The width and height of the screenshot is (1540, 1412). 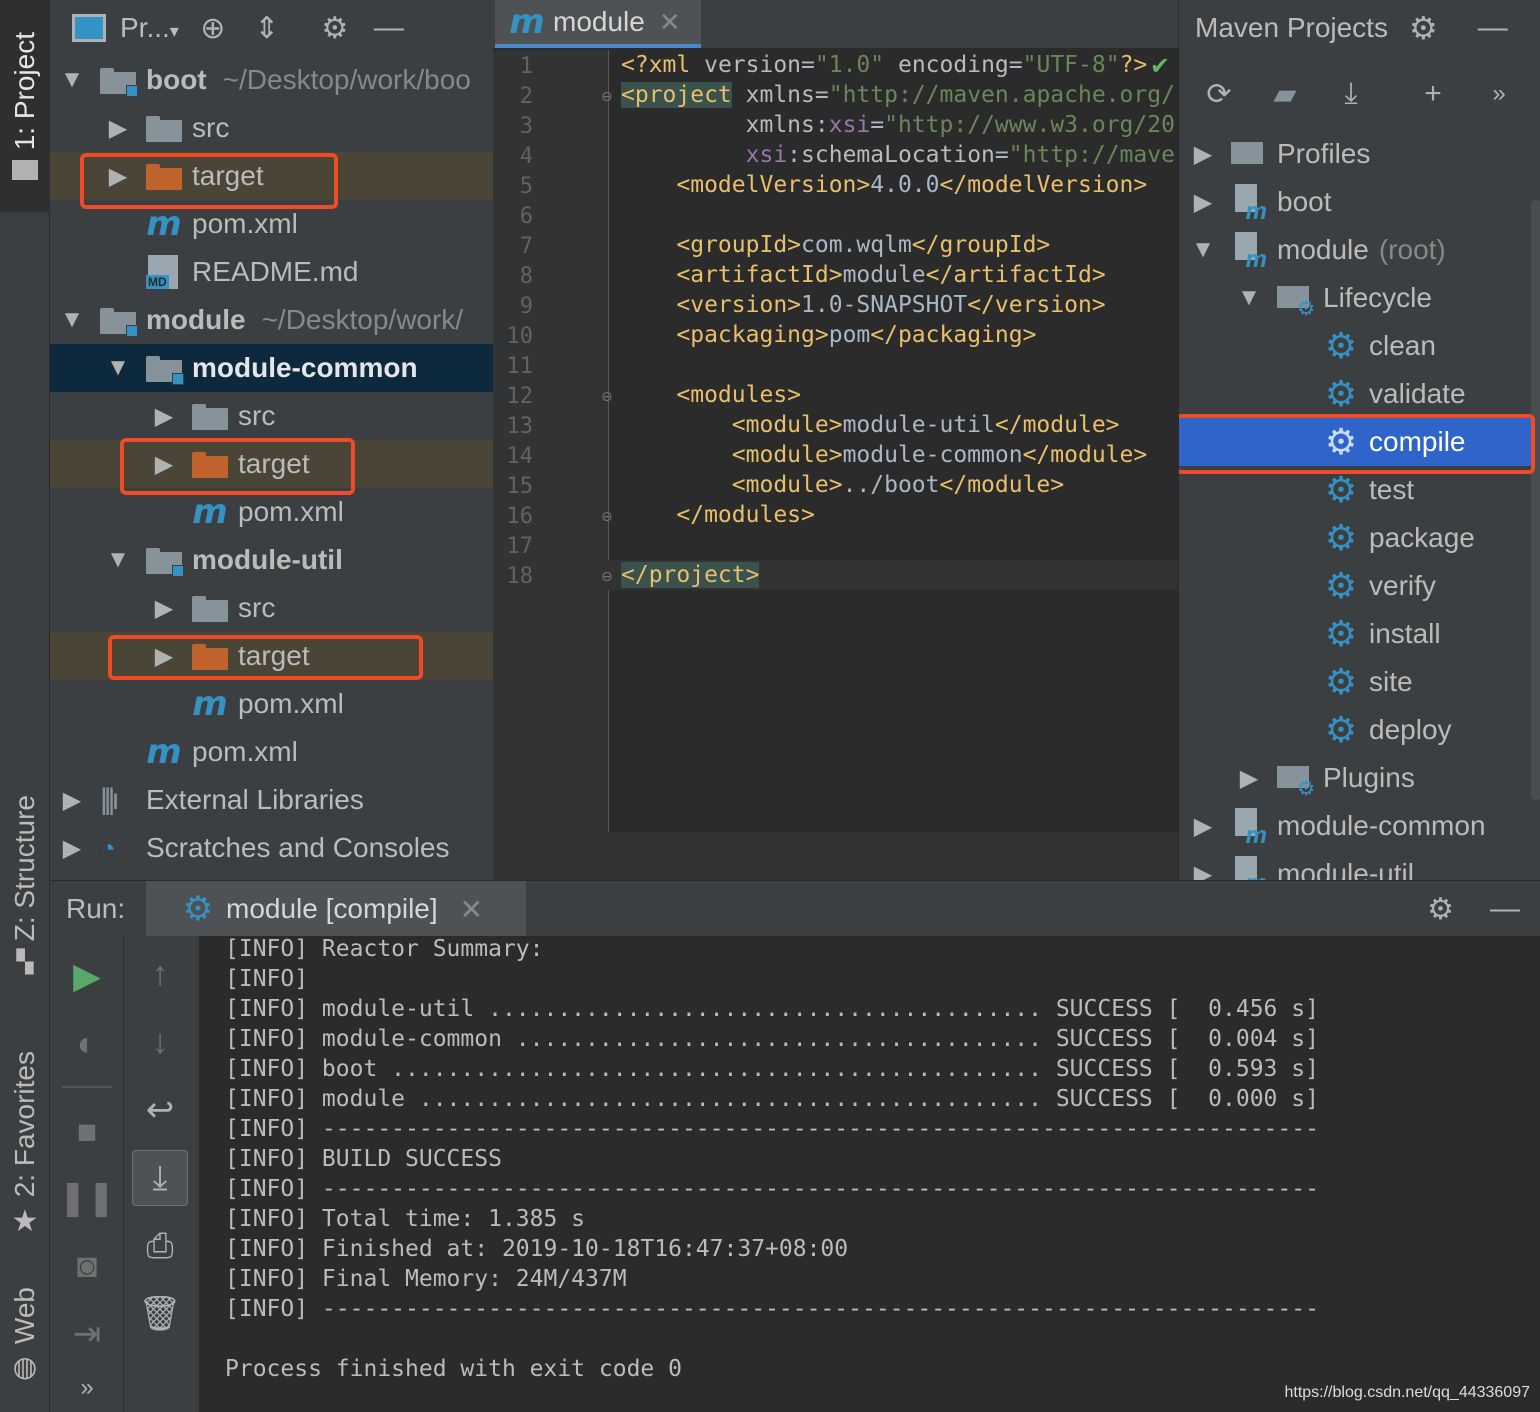 What do you see at coordinates (271, 560) in the screenshot?
I see `tree-item-module-util: ▼ module-util` at bounding box center [271, 560].